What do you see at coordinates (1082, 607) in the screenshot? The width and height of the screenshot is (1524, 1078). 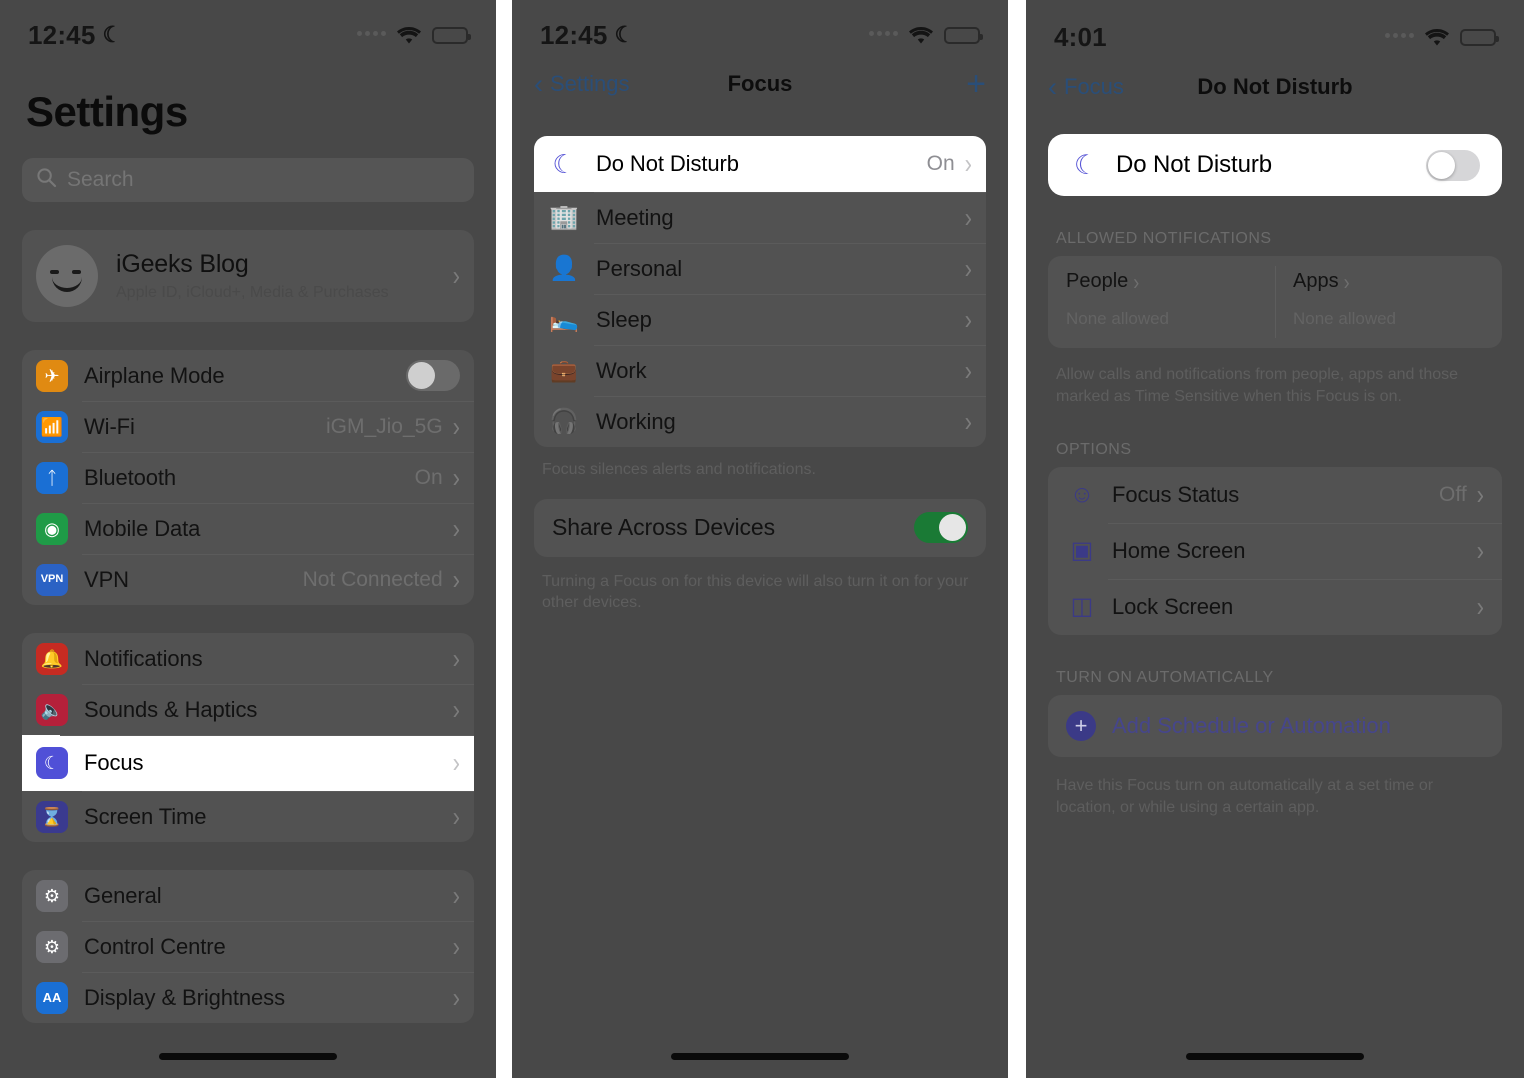 I see `lock-screen-icon: ◫` at bounding box center [1082, 607].